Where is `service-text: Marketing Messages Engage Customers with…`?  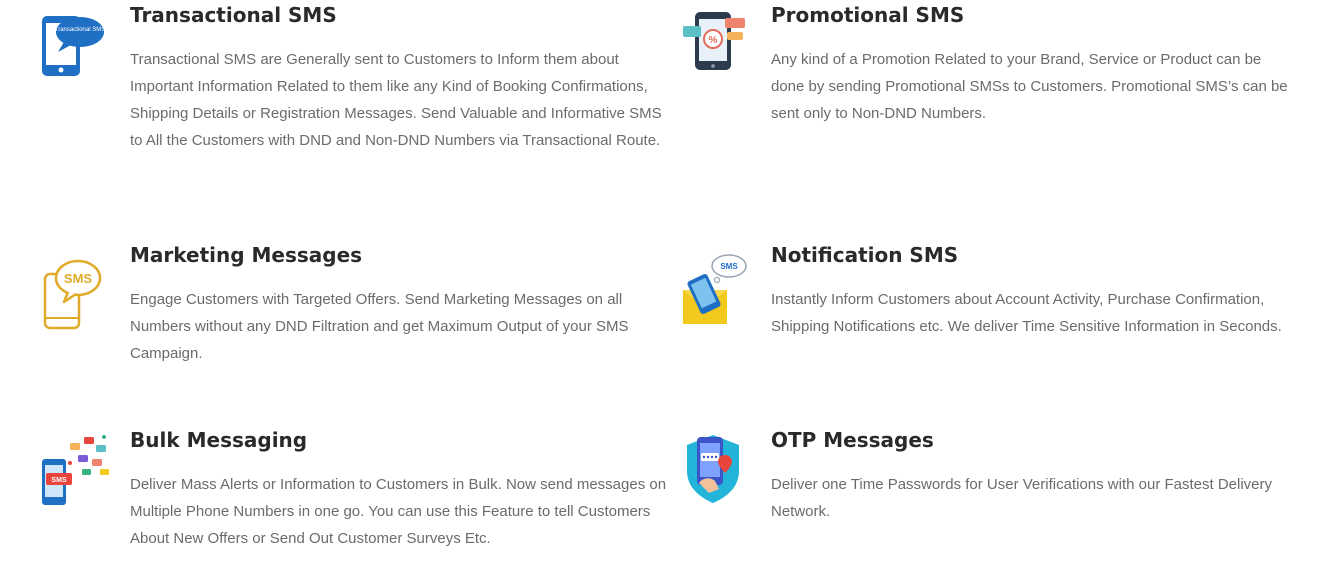
service-text: Marketing Messages Engage Customers with… is located at coordinates (400, 303).